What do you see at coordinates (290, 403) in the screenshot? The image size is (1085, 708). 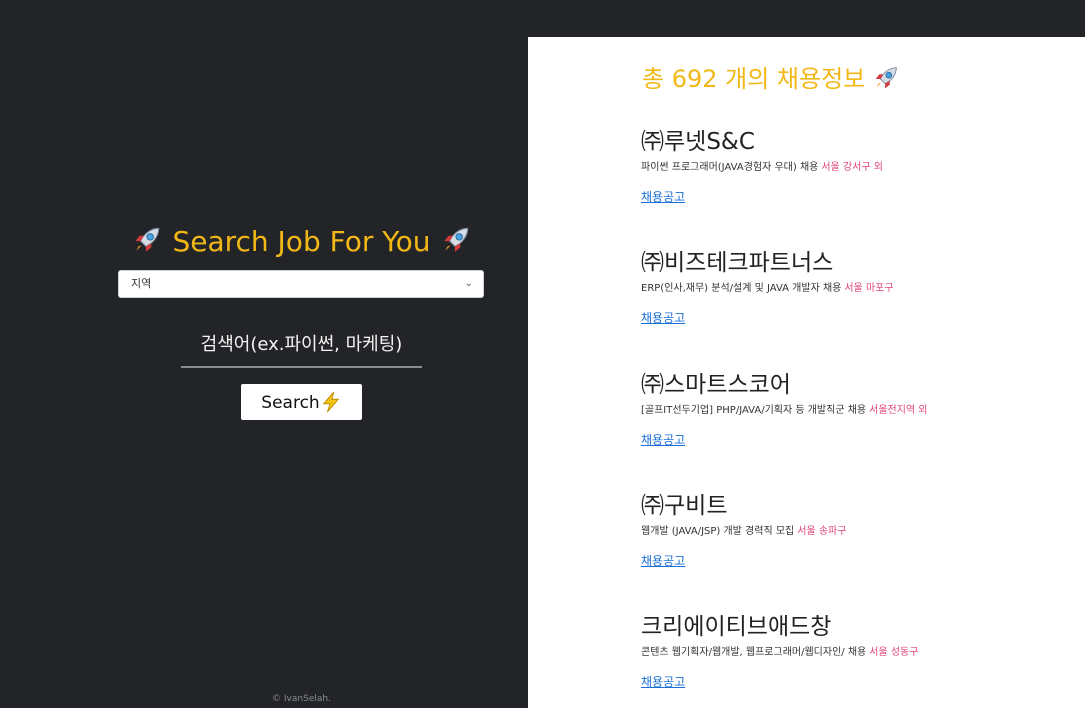 I see `search-button-label: Search` at bounding box center [290, 403].